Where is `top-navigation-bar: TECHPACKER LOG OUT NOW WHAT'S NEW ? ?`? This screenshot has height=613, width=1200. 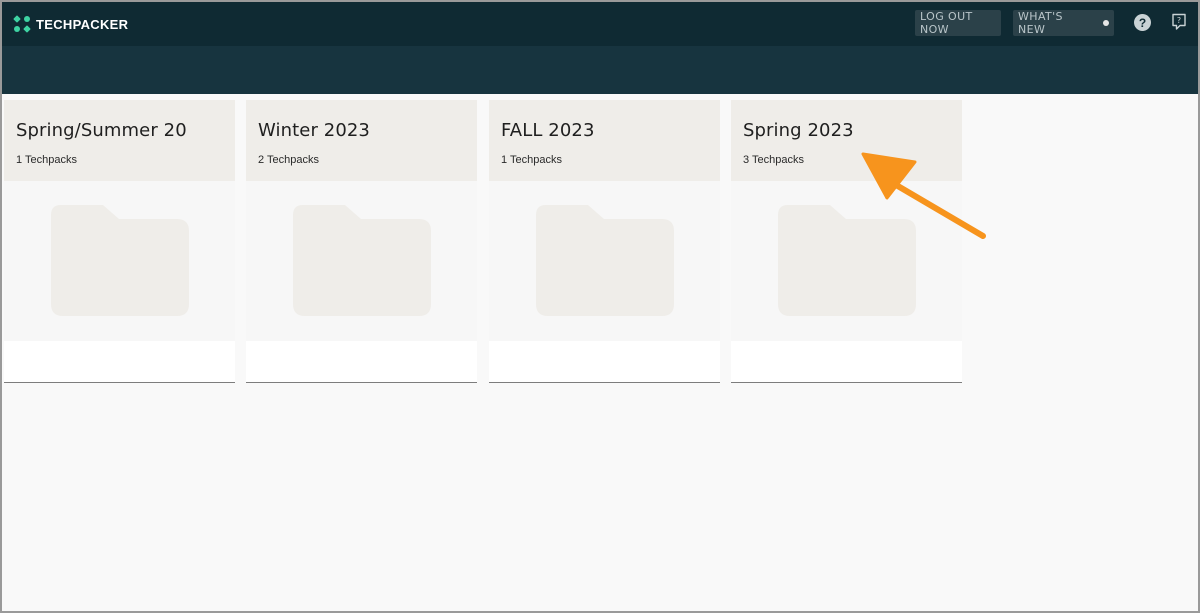
top-navigation-bar: TECHPACKER LOG OUT NOW WHAT'S NEW ? ? is located at coordinates (600, 24).